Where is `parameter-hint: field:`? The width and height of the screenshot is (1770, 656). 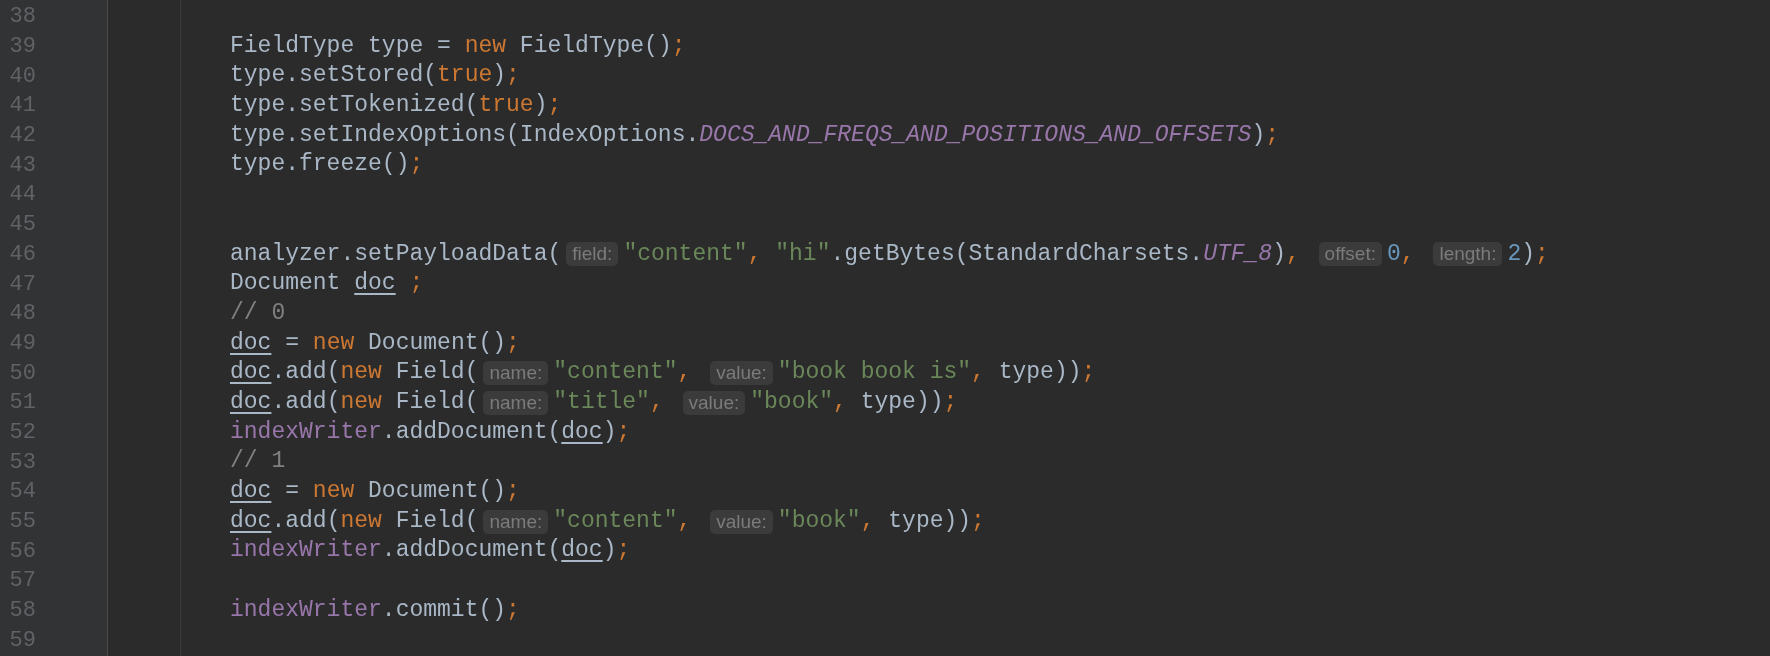 parameter-hint: field: is located at coordinates (592, 254).